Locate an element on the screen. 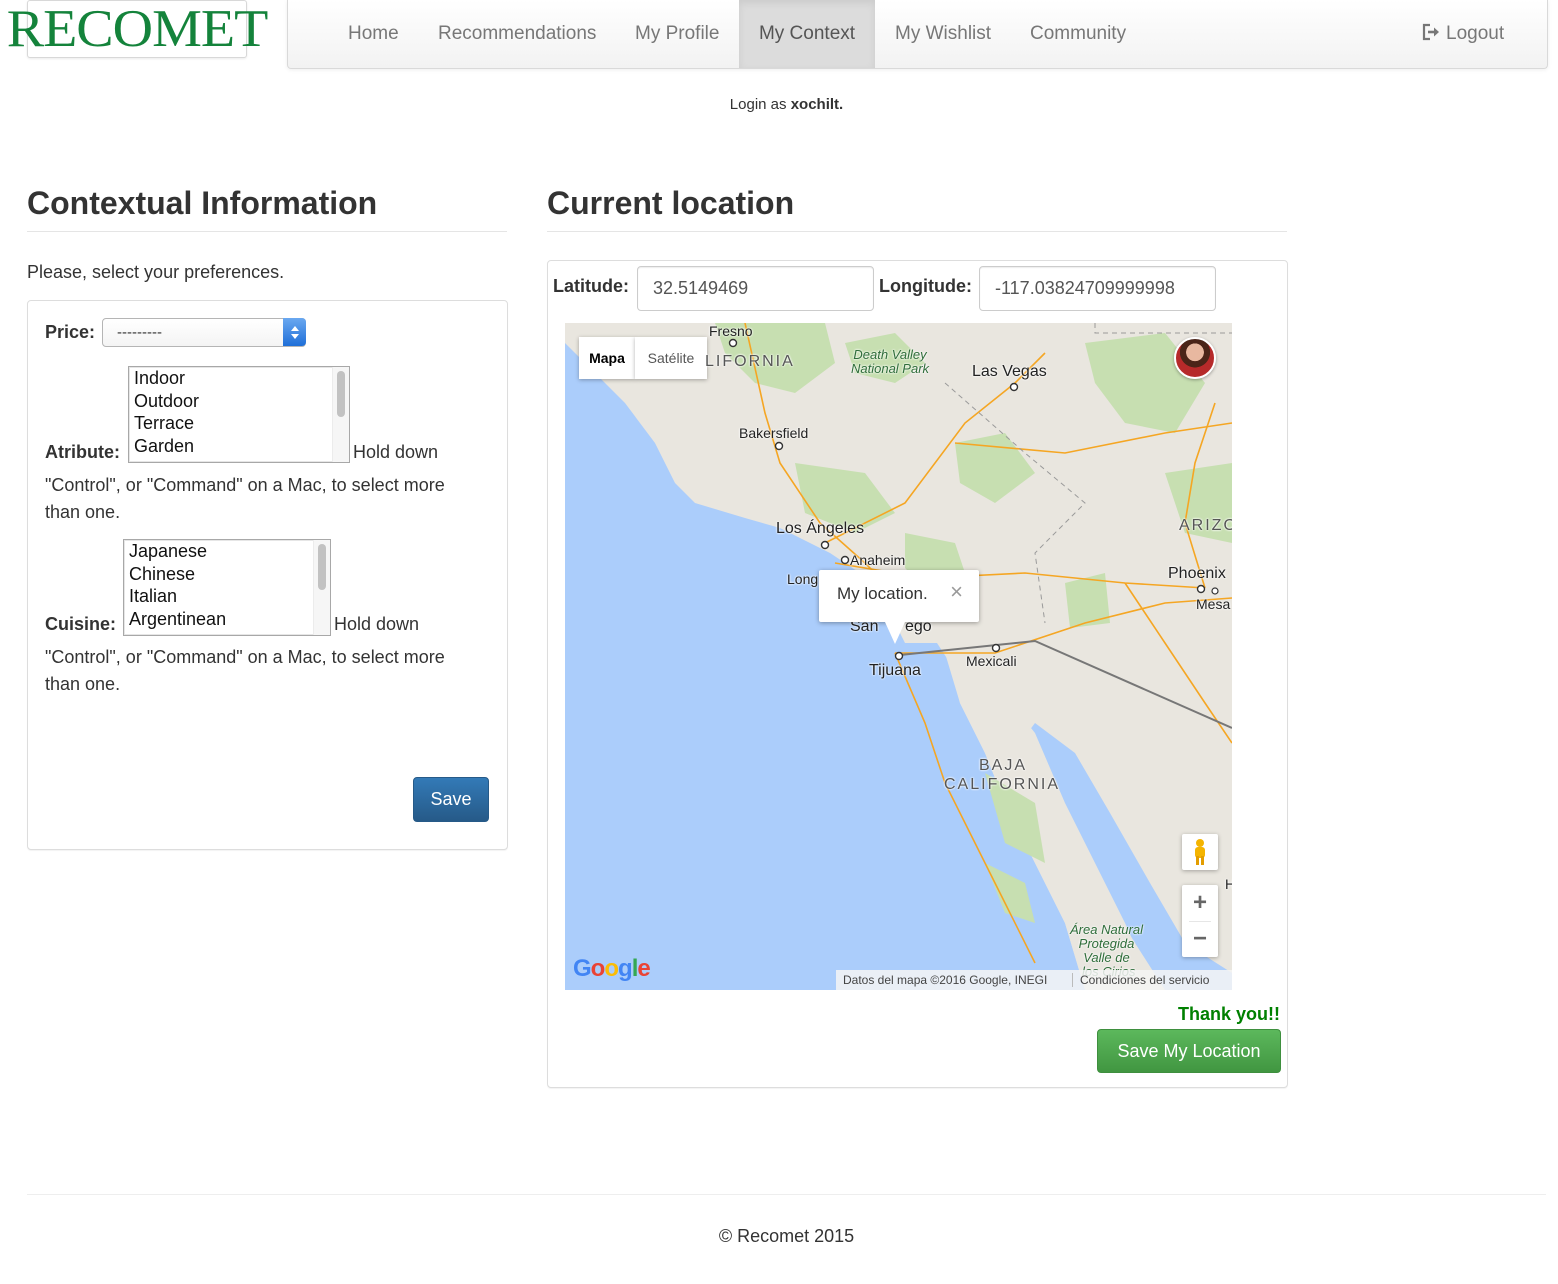  map-infowindow: My location. × is located at coordinates (899, 596).